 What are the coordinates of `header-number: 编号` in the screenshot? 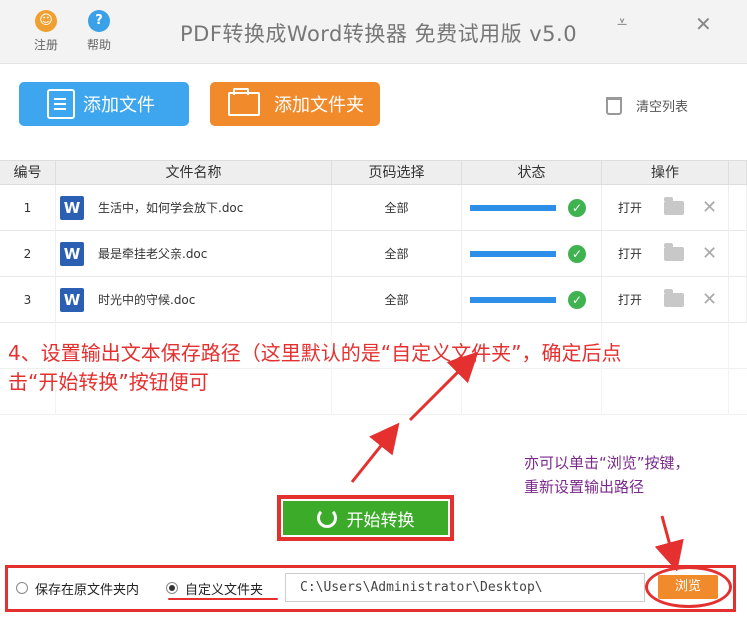 It's located at (28, 172).